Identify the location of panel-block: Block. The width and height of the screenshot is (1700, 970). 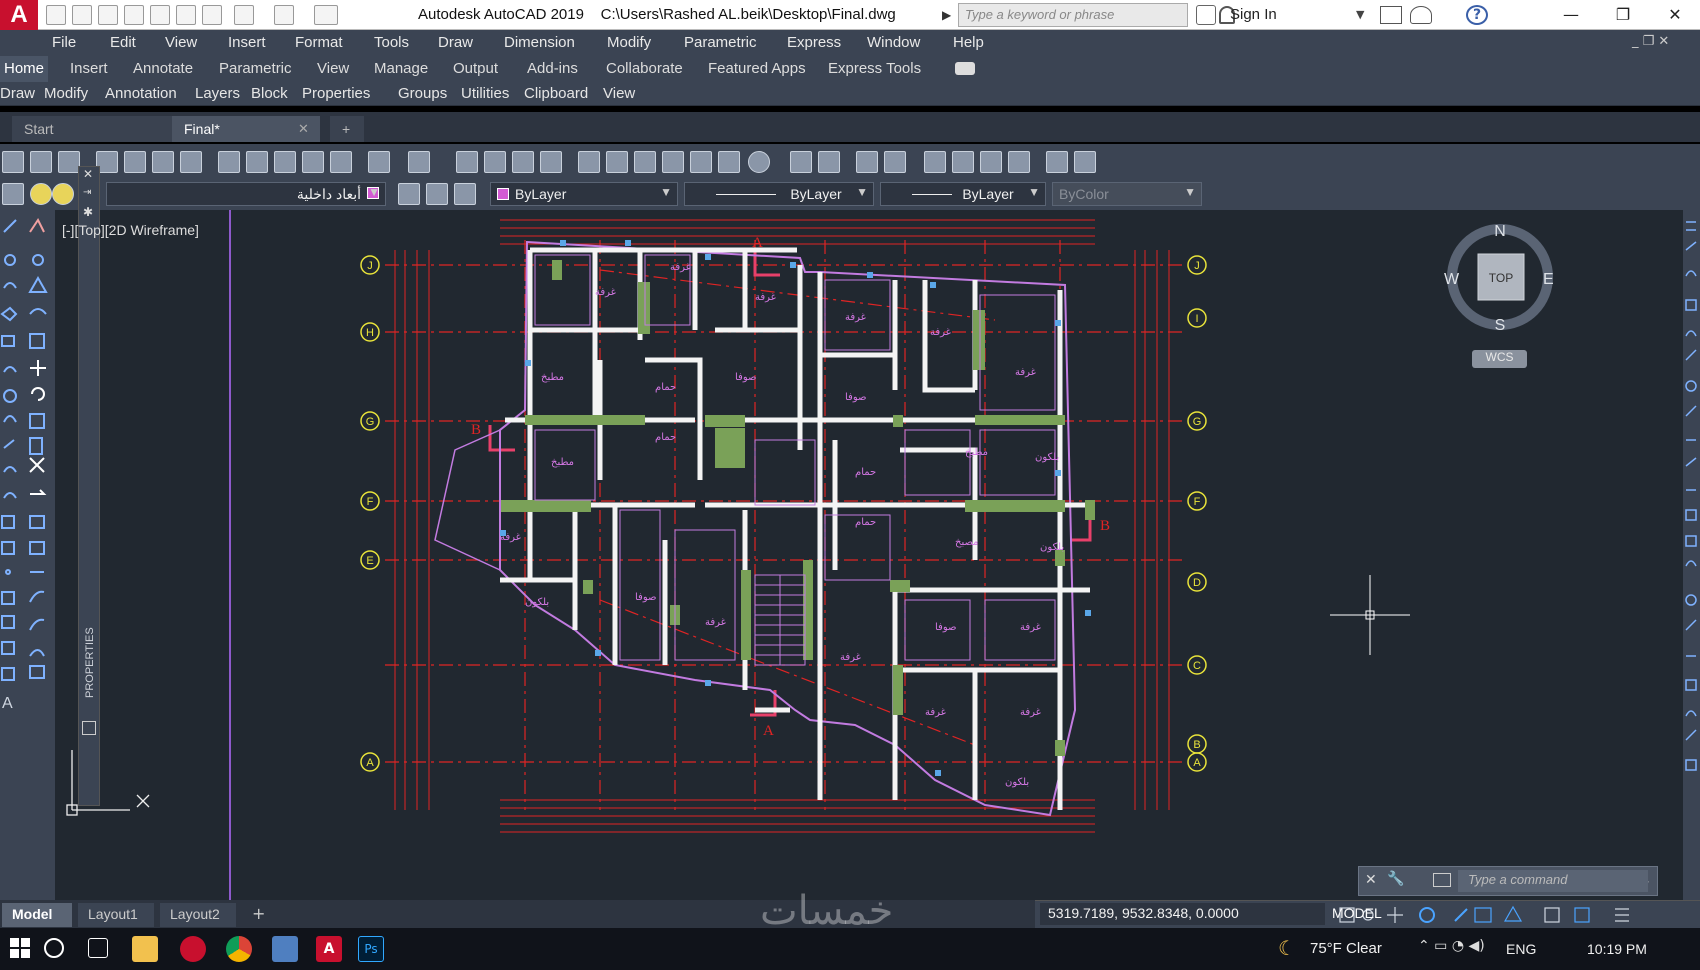
(269, 93).